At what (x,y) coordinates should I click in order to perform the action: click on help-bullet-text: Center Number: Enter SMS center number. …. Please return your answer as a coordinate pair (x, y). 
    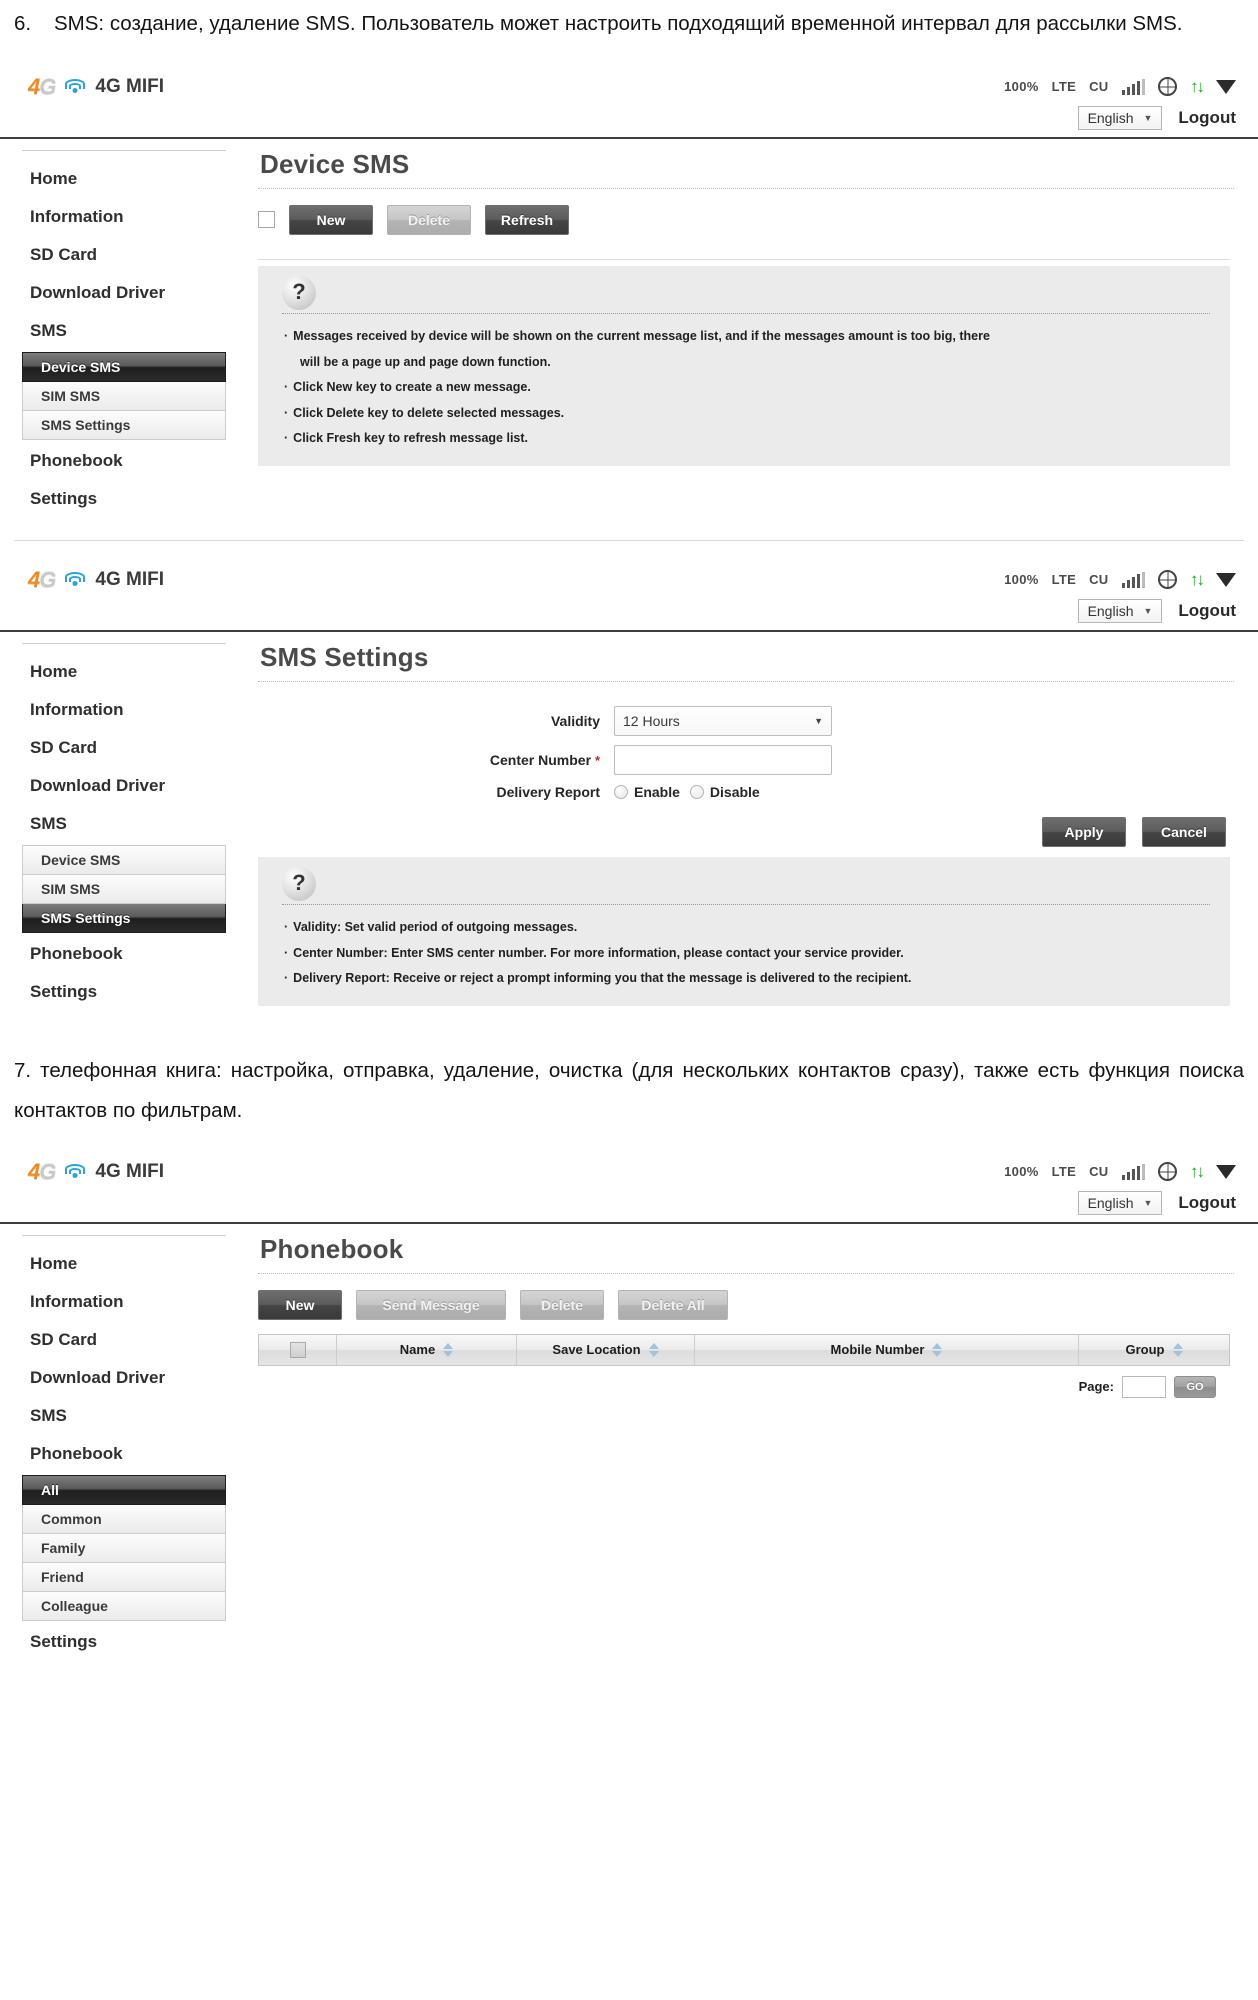
    Looking at the image, I should click on (598, 952).